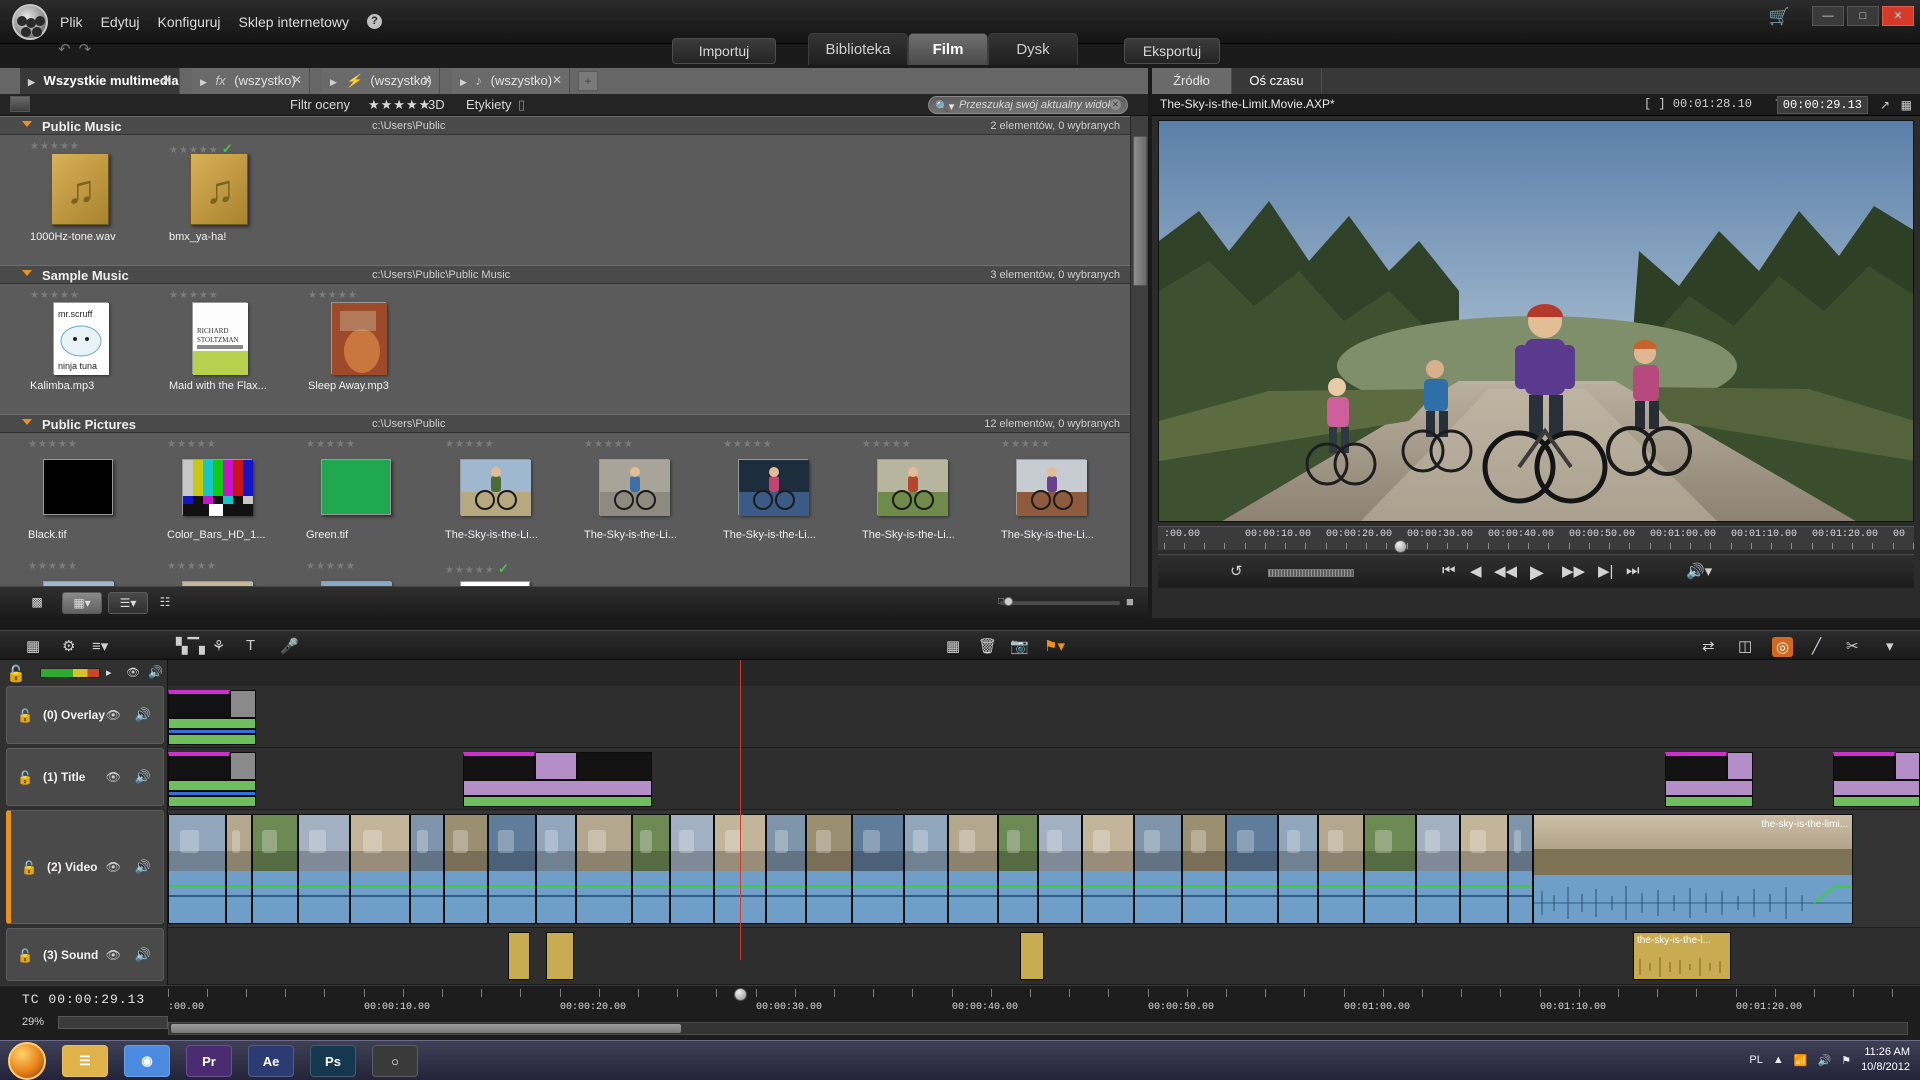 The width and height of the screenshot is (1920, 1080). I want to click on scrollbar-thumb-horizontal, so click(426, 1028).